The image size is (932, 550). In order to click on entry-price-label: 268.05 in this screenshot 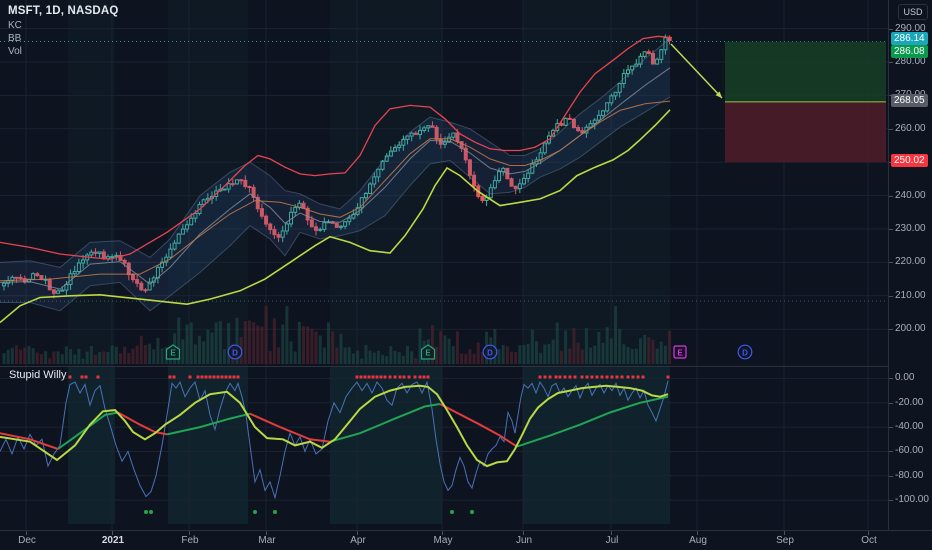, I will do `click(909, 100)`.